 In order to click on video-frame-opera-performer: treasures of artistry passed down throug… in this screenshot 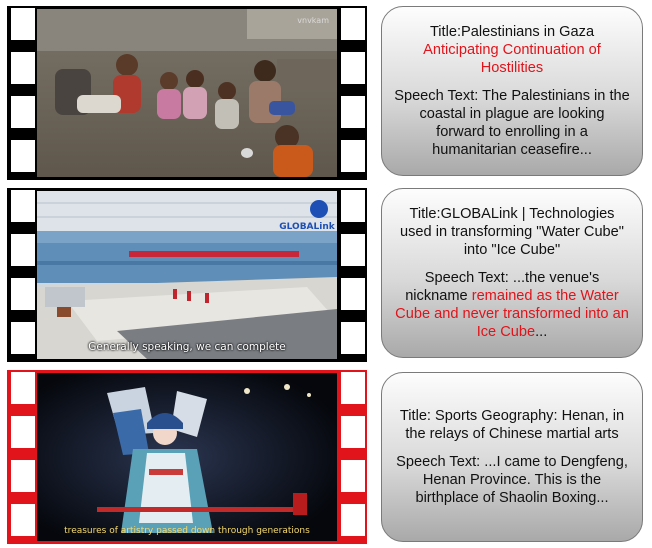, I will do `click(187, 457)`.